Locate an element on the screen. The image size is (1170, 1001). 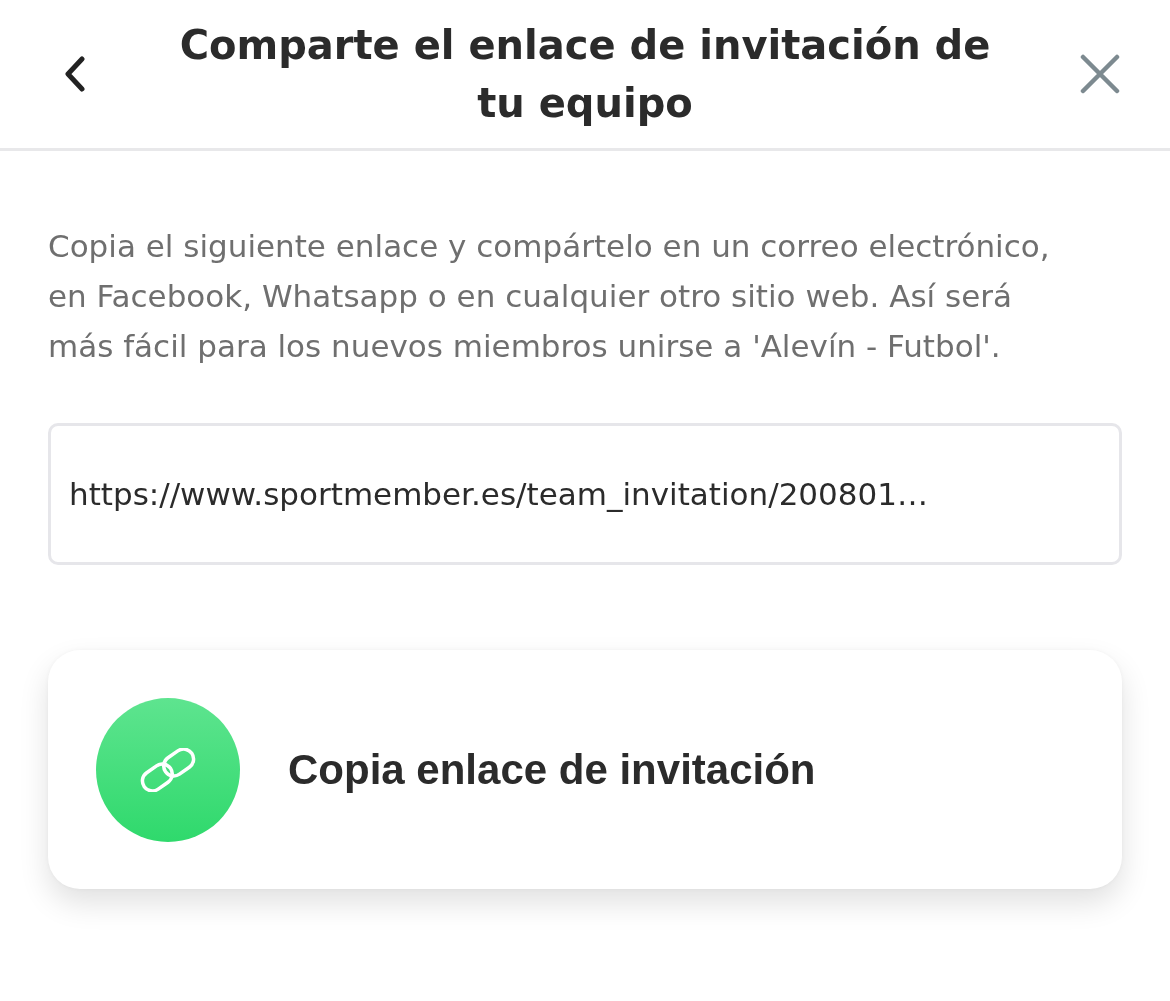
dialog-title: Comparte el enlace de invitación de tu equipo is located at coordinates (585, 74).